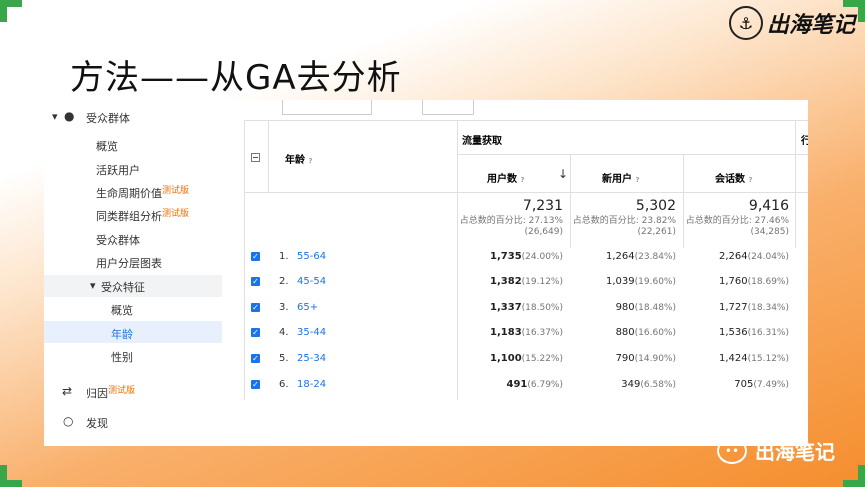 The width and height of the screenshot is (865, 487). I want to click on cell-sessions: 705(7.49%), so click(736, 384).